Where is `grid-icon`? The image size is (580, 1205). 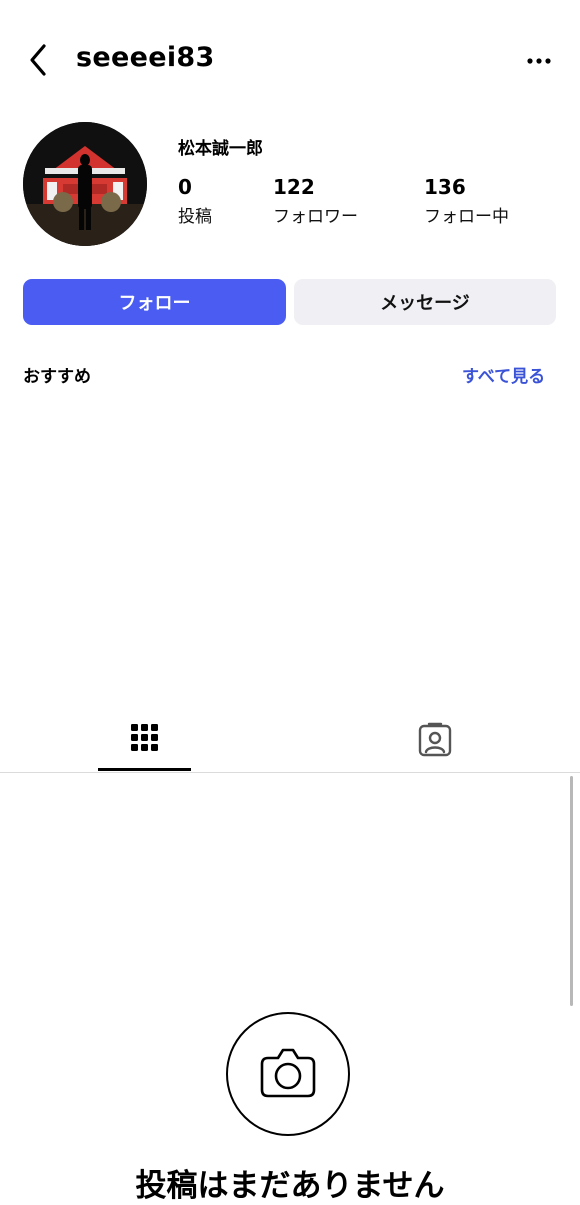
grid-icon is located at coordinates (144, 737).